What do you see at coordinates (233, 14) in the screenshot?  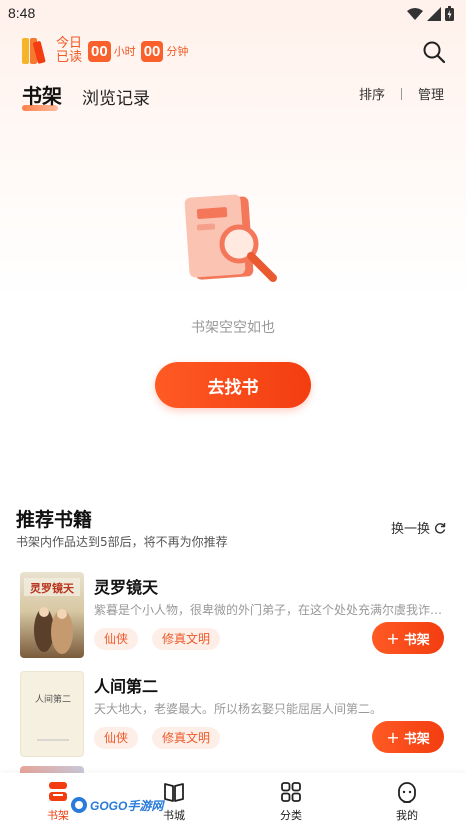 I see `status-bar: 8:48` at bounding box center [233, 14].